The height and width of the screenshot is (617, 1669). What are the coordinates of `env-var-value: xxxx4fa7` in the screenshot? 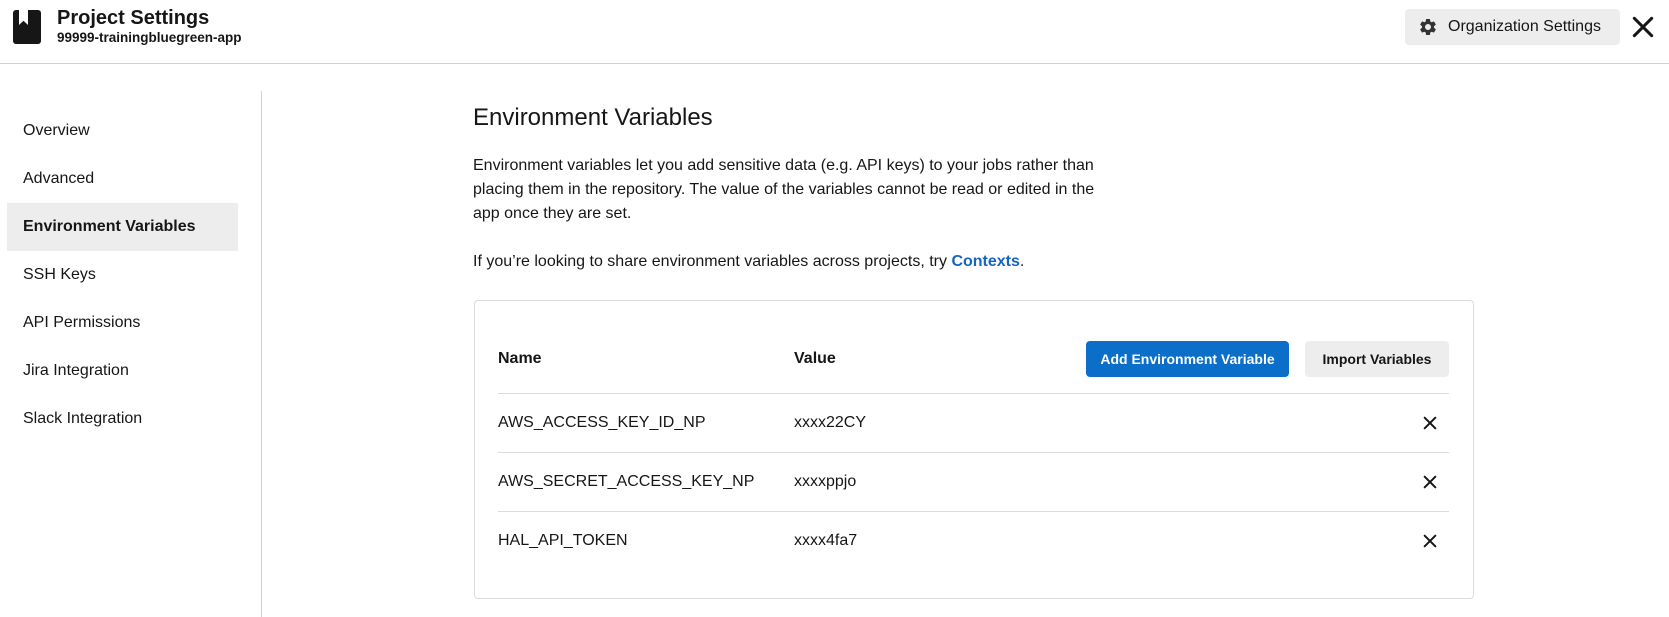 It's located at (826, 540).